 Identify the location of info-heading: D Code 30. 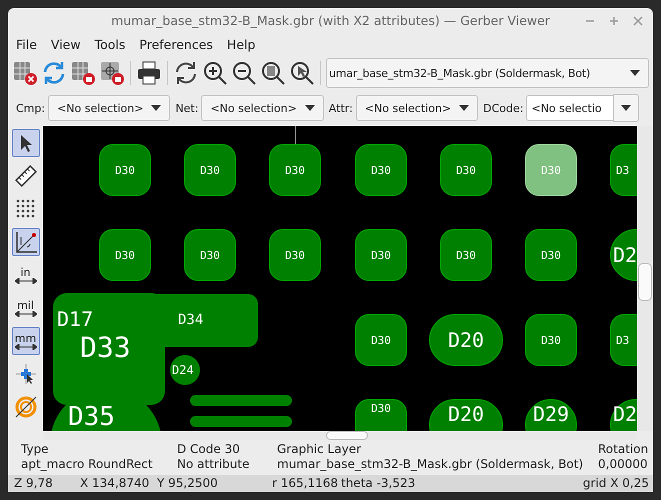
(209, 450).